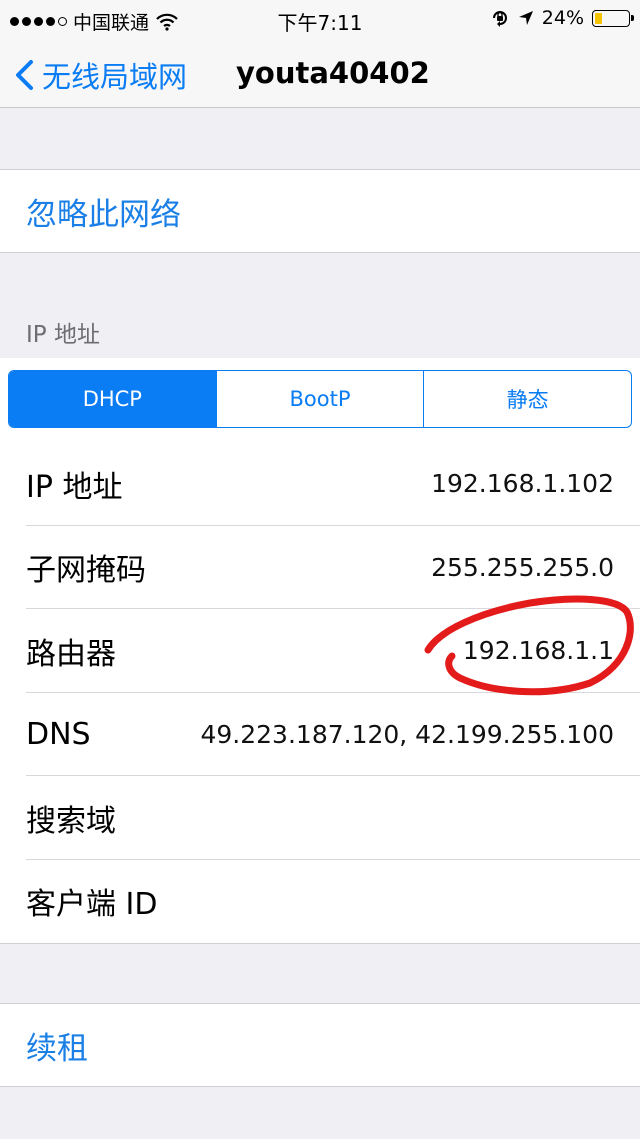 Image resolution: width=640 pixels, height=1139 pixels. I want to click on row-dns: DNS 49.223.187.120, 42.199.255.100, so click(320, 735).